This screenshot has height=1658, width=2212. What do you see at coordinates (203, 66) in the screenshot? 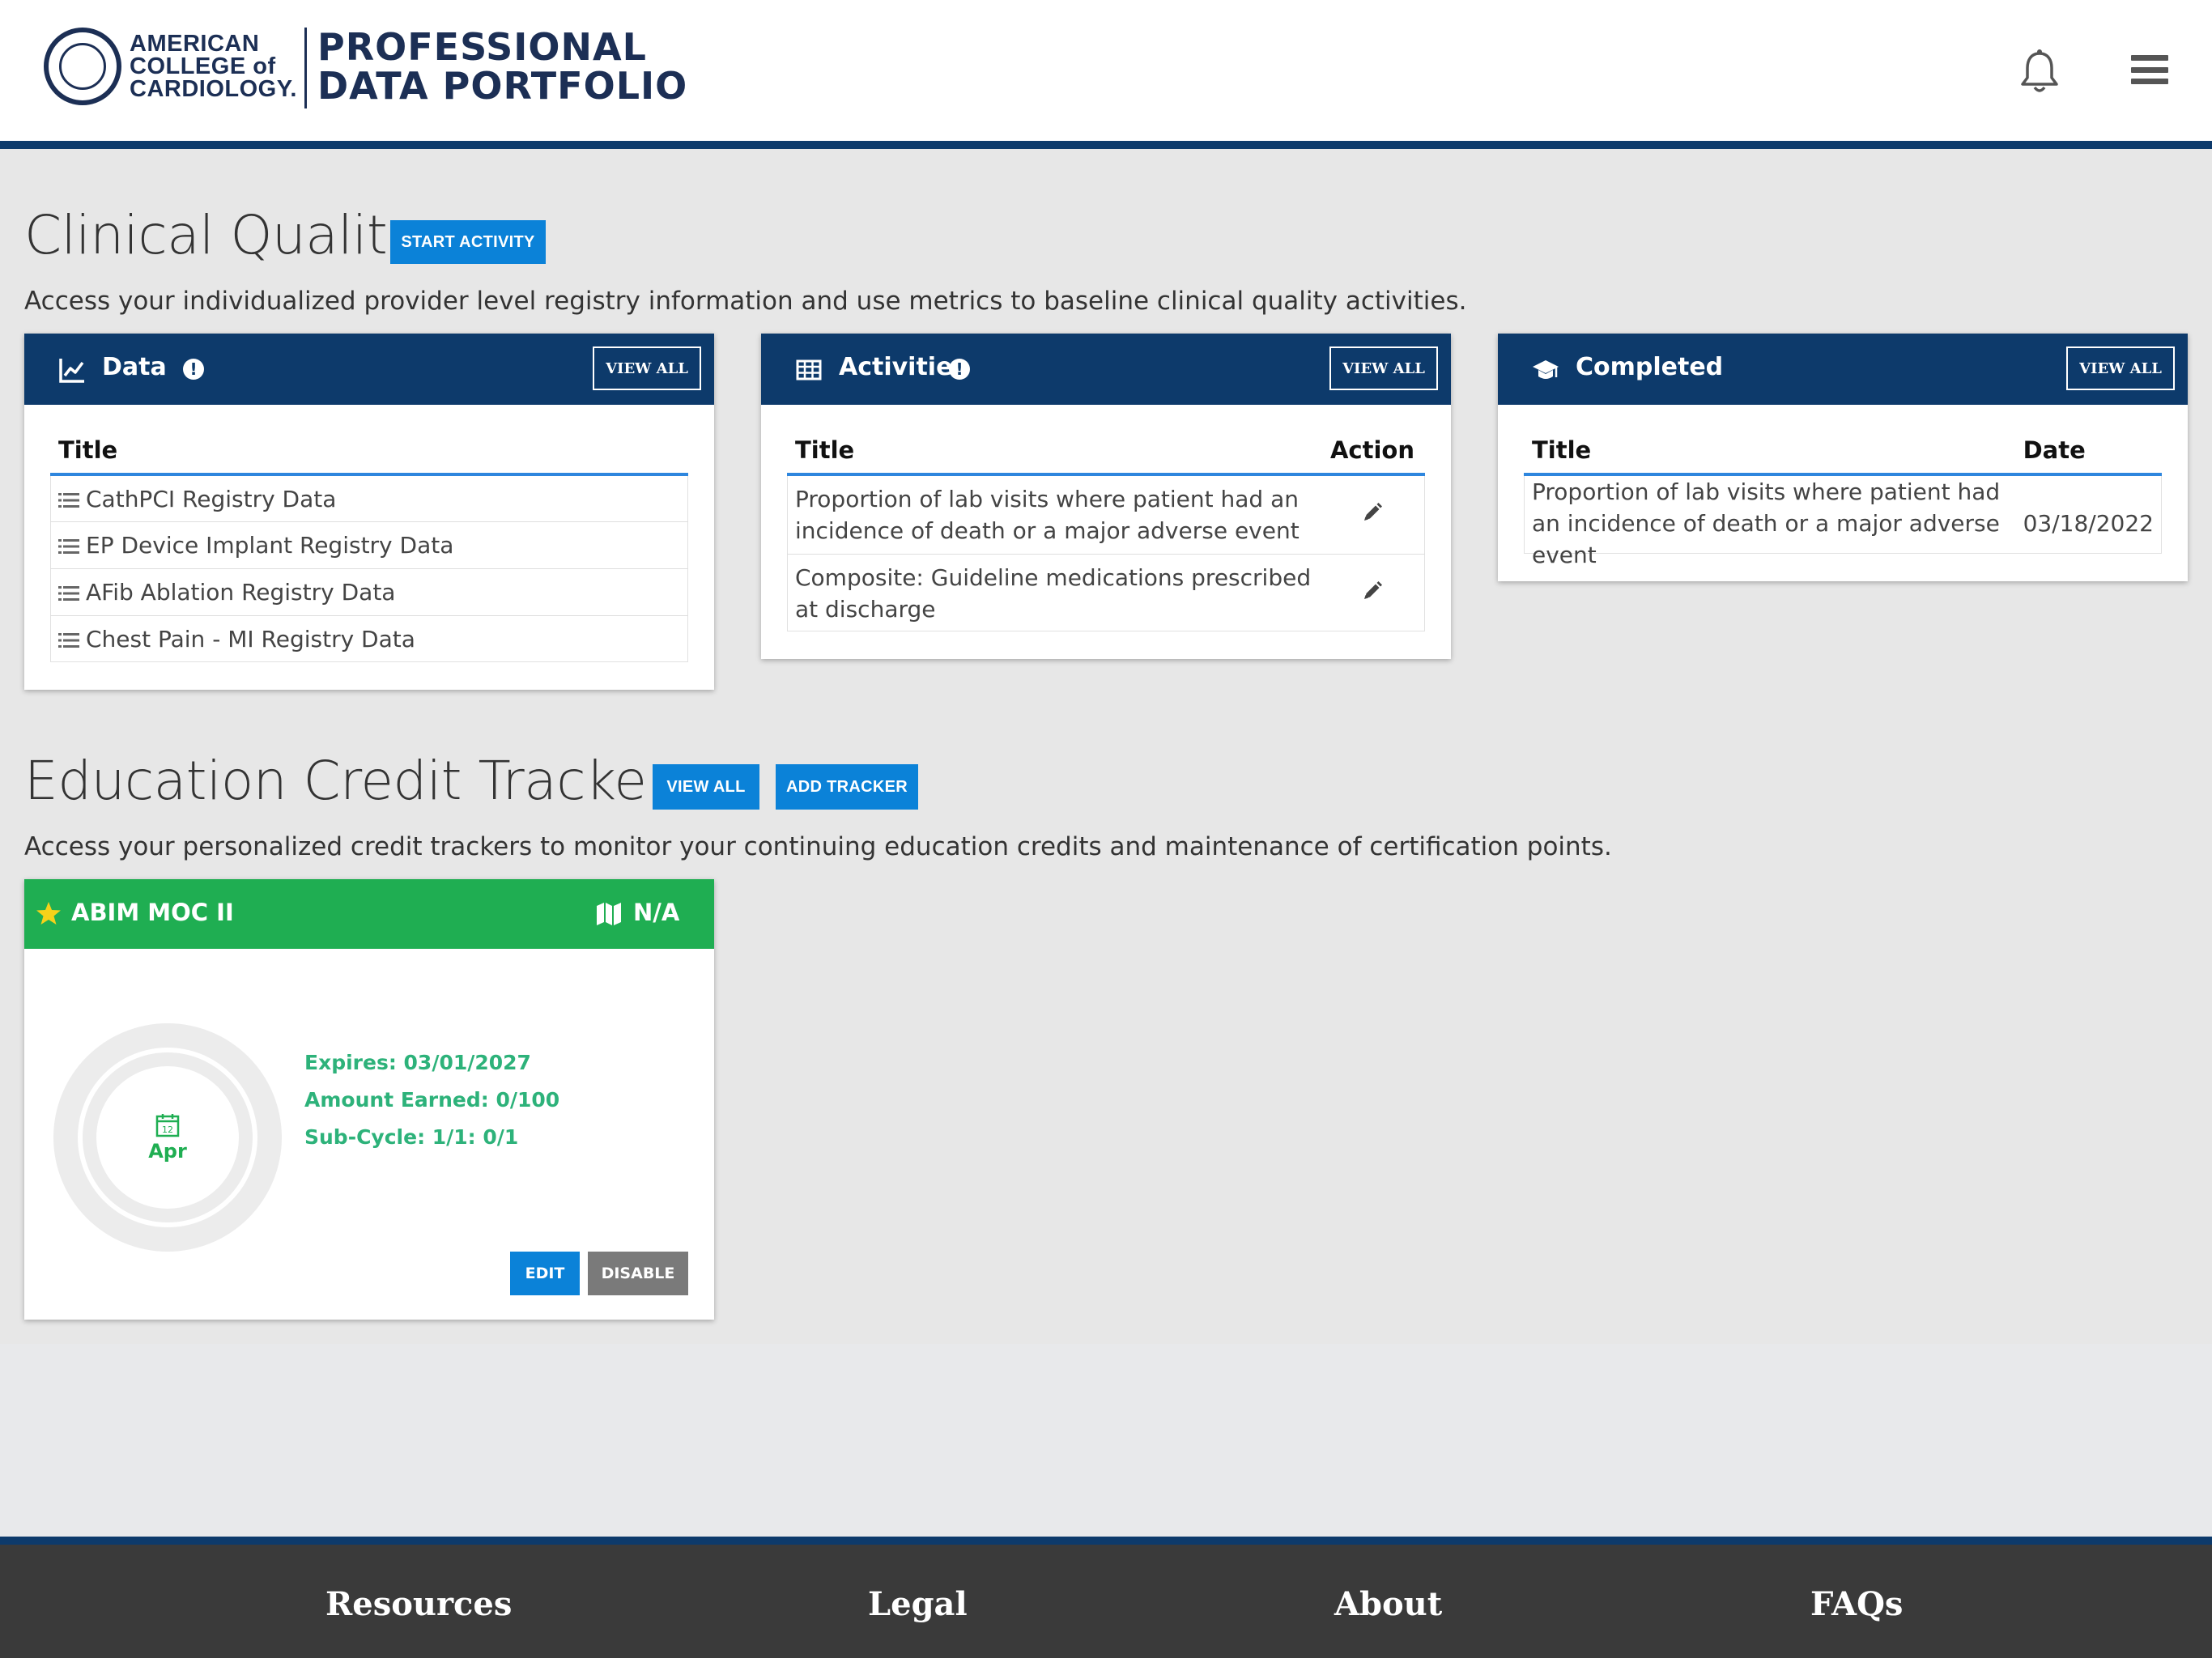
I see `logo-acc-line: COLLEGE of` at bounding box center [203, 66].